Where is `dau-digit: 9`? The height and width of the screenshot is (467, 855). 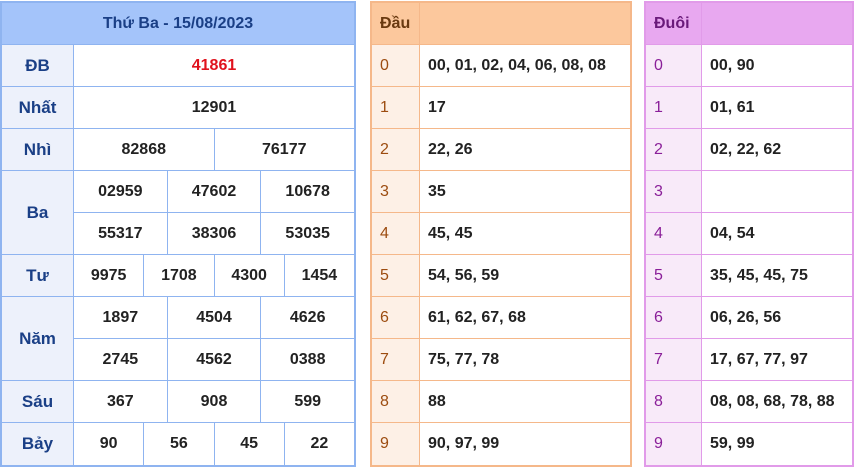
dau-digit: 9 is located at coordinates (396, 444).